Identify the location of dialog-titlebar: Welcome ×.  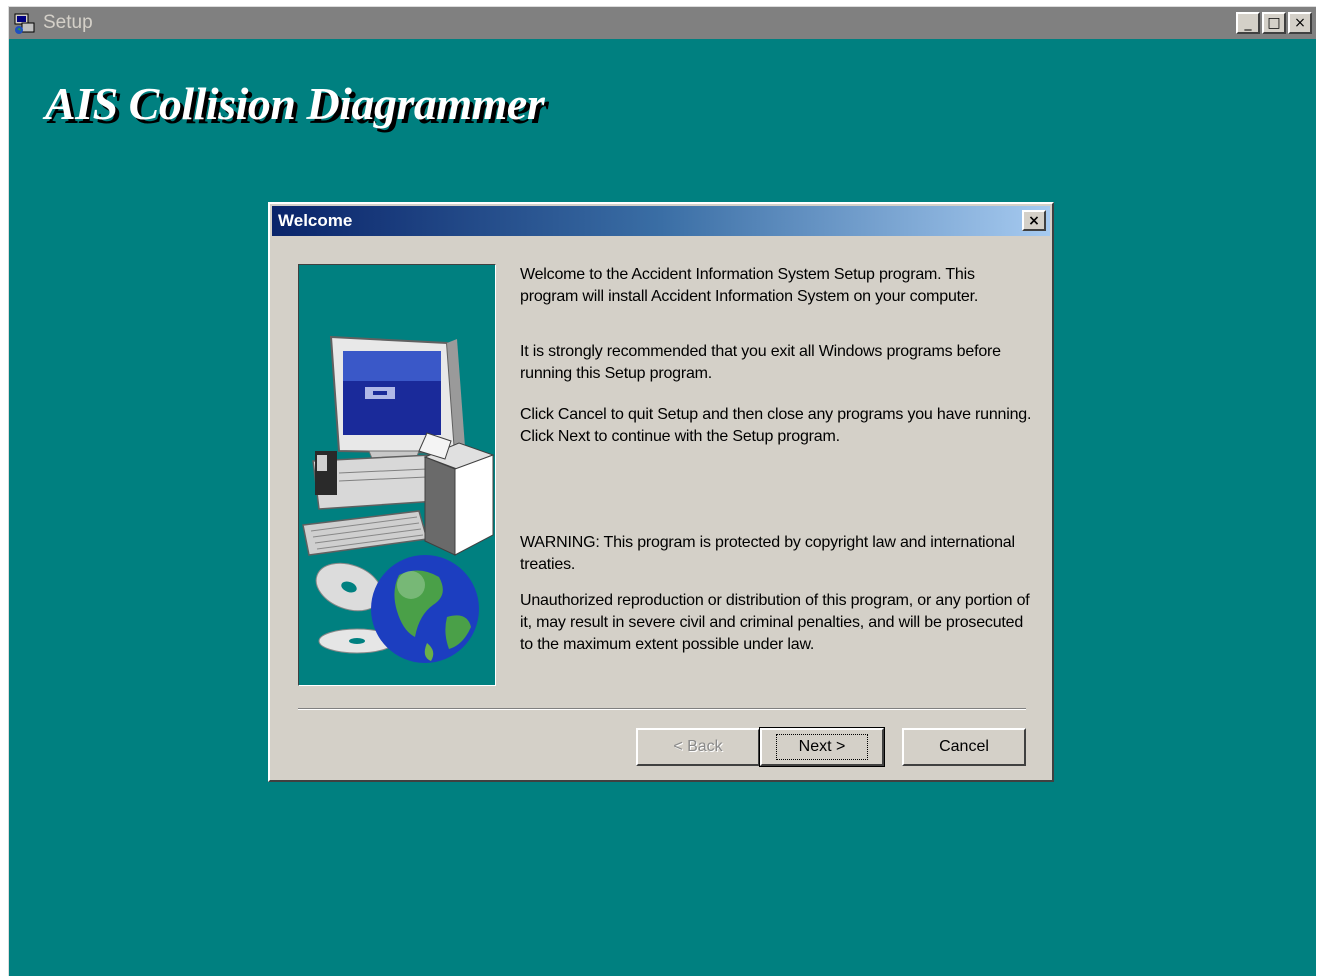
(661, 221).